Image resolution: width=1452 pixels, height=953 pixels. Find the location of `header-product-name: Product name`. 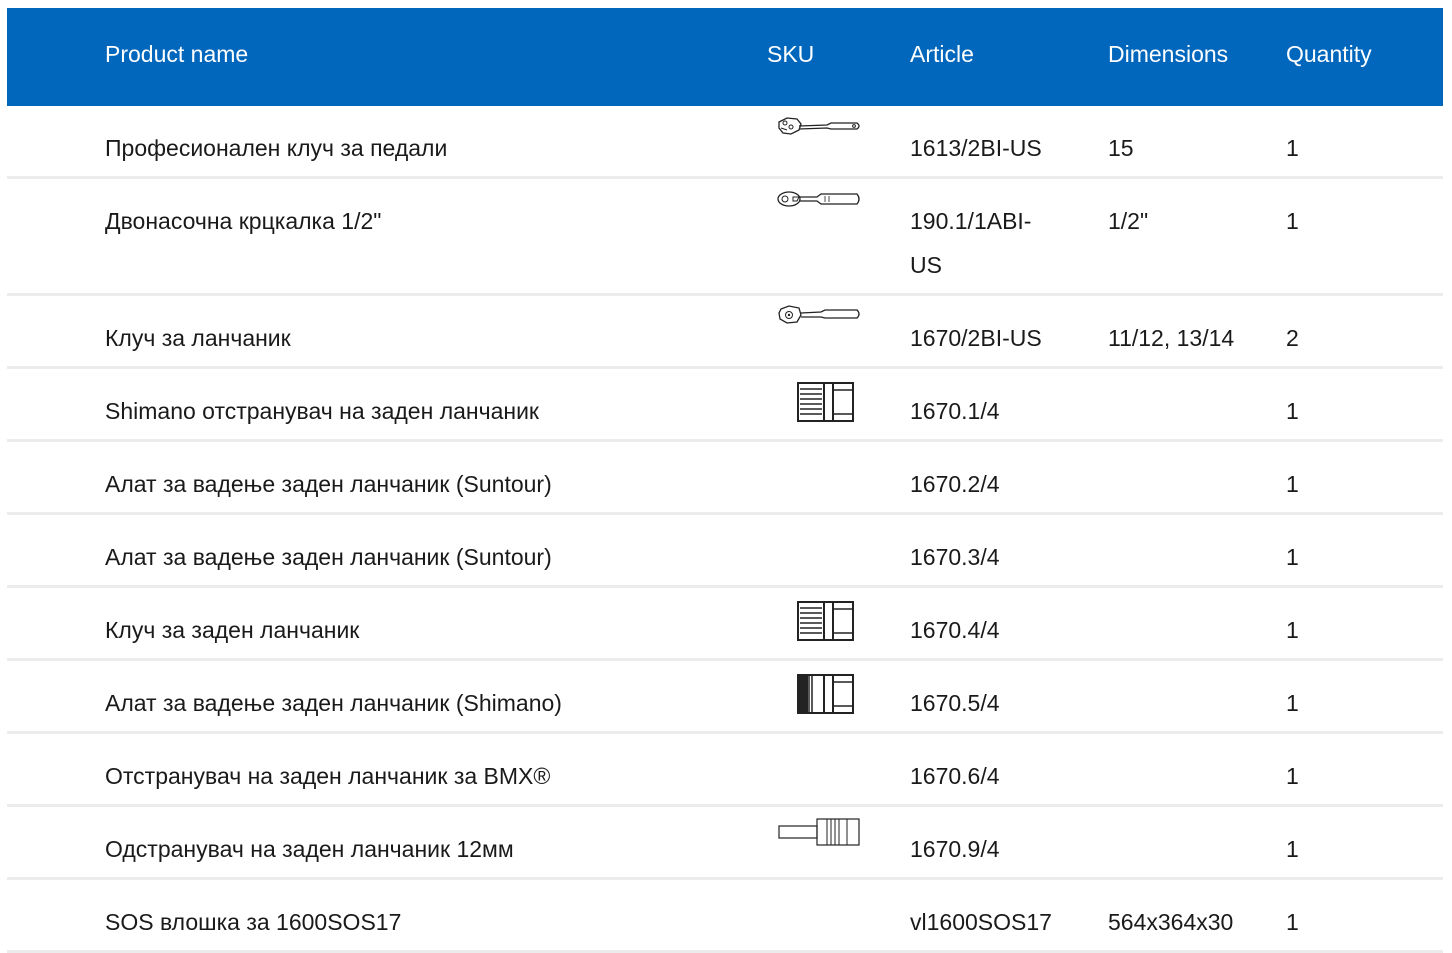

header-product-name: Product name is located at coordinates (176, 54).